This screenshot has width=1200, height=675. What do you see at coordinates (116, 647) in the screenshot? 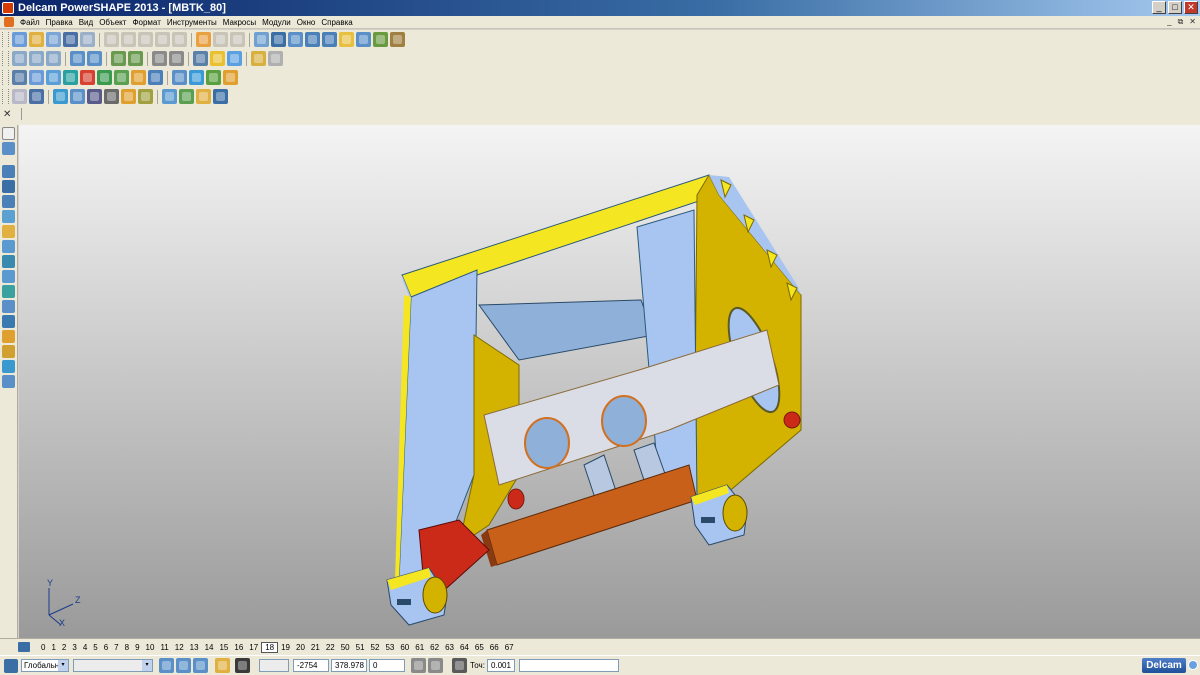
I see `level-7: 7` at bounding box center [116, 647].